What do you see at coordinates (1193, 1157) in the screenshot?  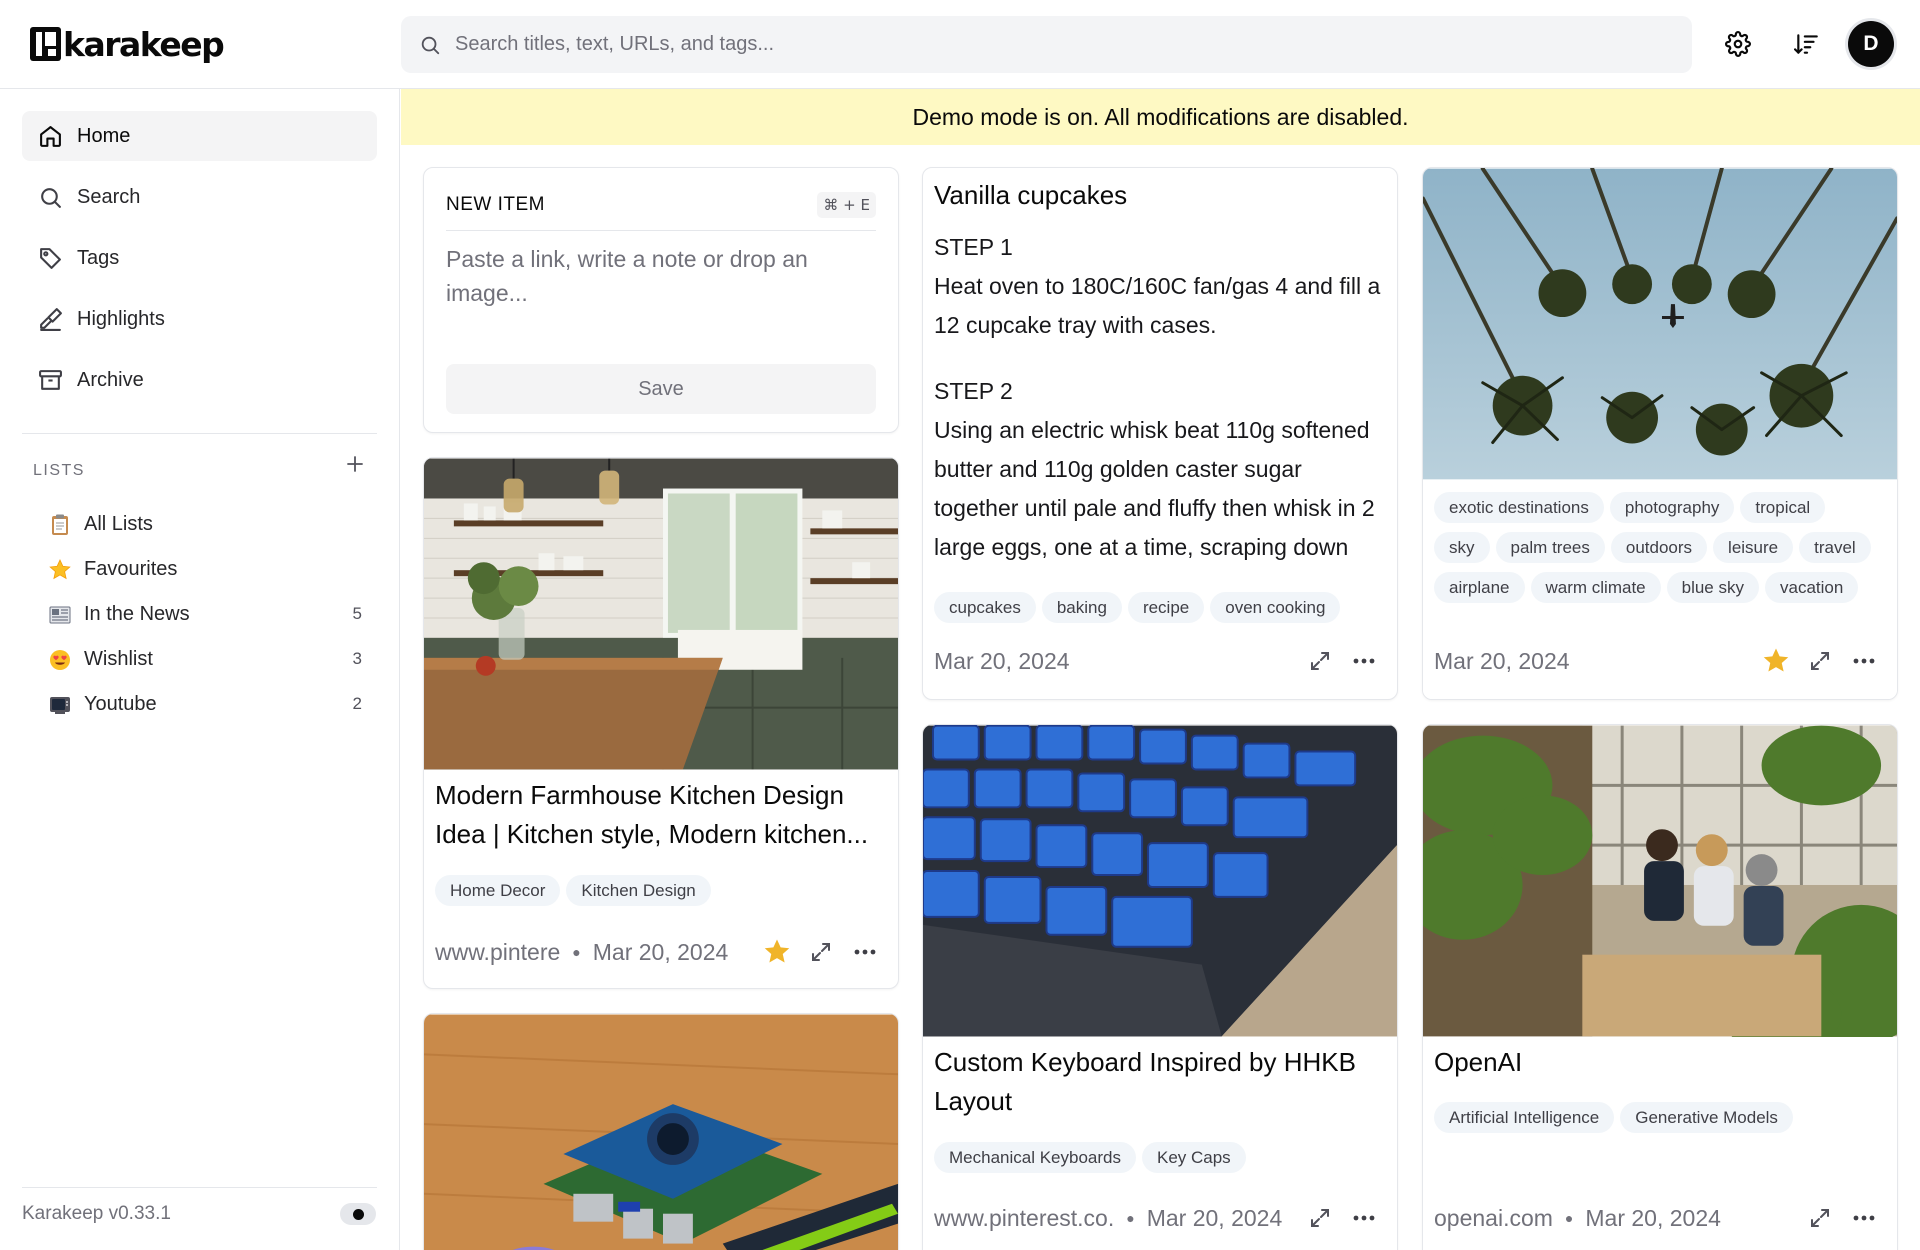 I see `tag-chip: Key Caps` at bounding box center [1193, 1157].